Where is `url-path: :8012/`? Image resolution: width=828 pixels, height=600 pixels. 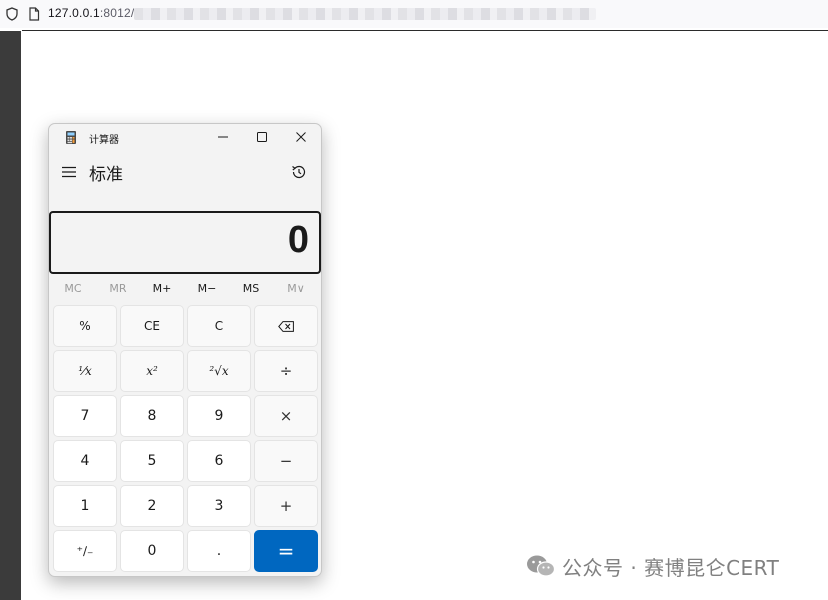
url-path: :8012/ is located at coordinates (117, 13).